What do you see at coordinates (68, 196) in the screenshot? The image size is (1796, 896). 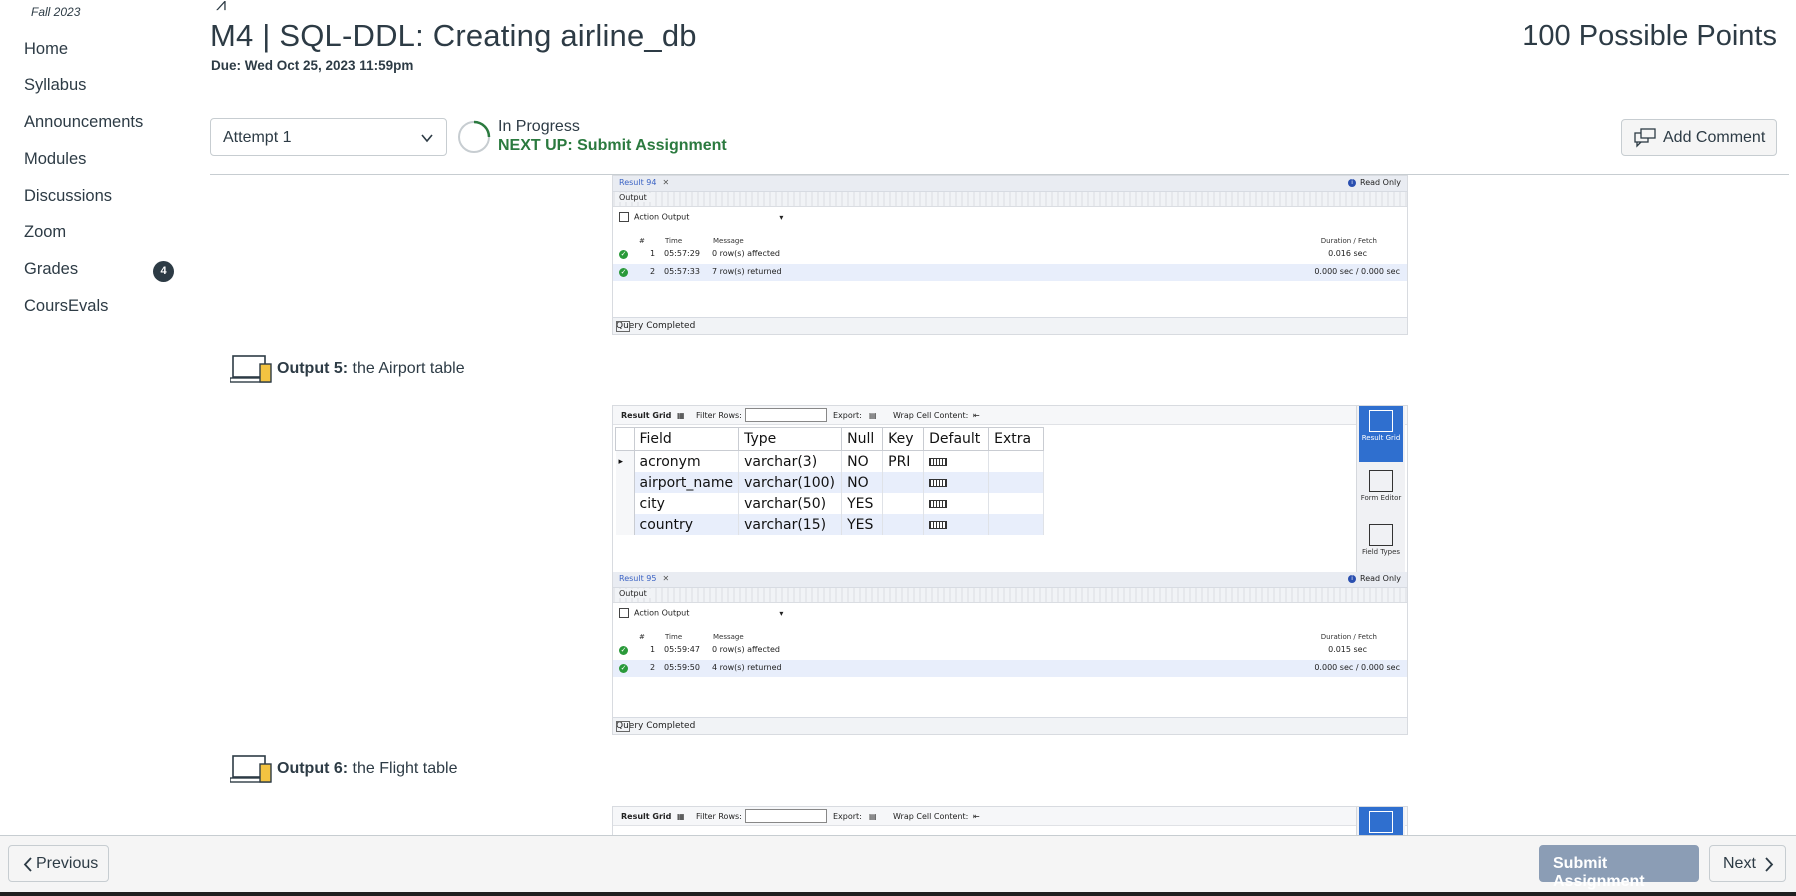 I see `nav-discussions: Discussions` at bounding box center [68, 196].